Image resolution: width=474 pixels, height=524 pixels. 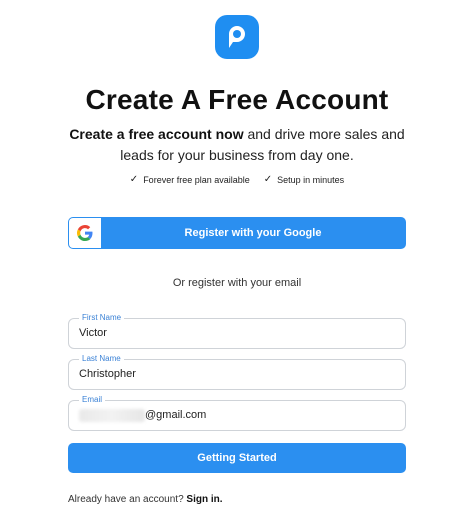 I want to click on email-input: @gmail.com, so click(x=175, y=415).